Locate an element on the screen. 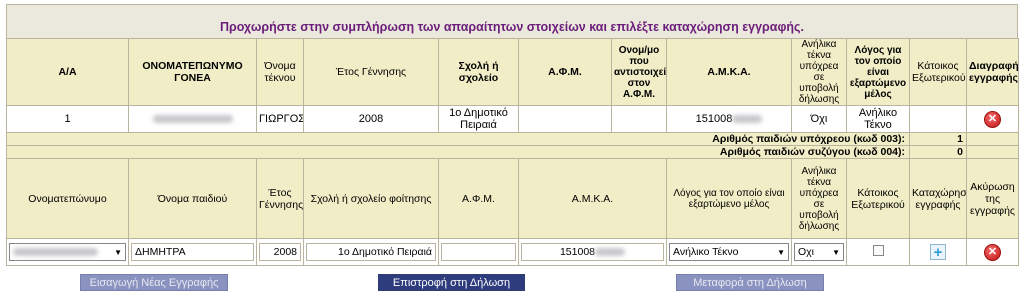 This screenshot has width=1024, height=296. cell-minor-in-declaration: Όχι is located at coordinates (819, 119).